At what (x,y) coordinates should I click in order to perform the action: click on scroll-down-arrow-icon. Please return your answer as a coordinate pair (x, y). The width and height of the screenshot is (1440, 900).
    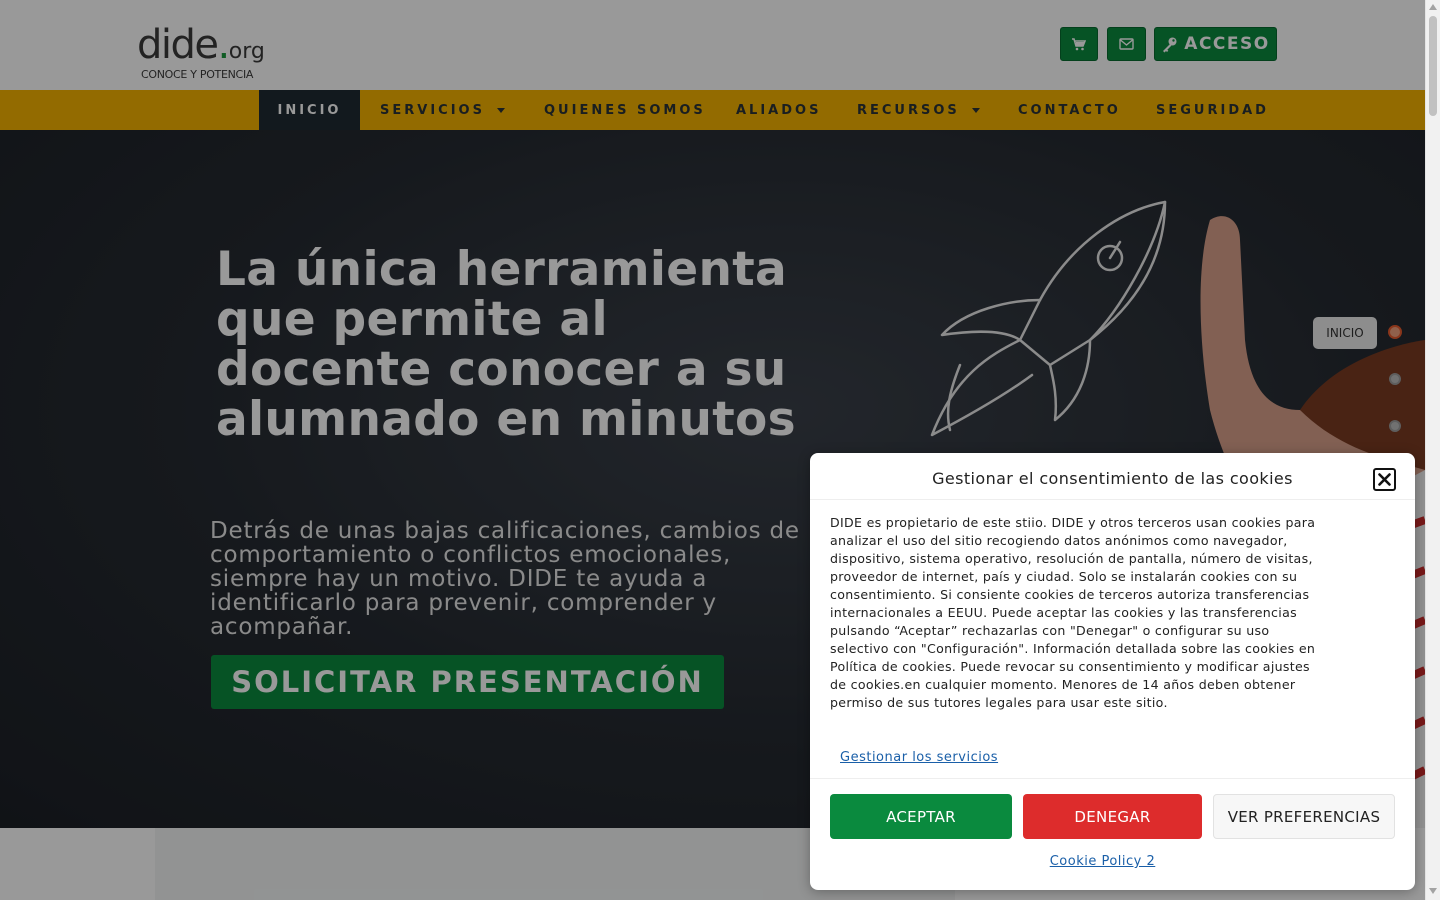
    Looking at the image, I should click on (1433, 891).